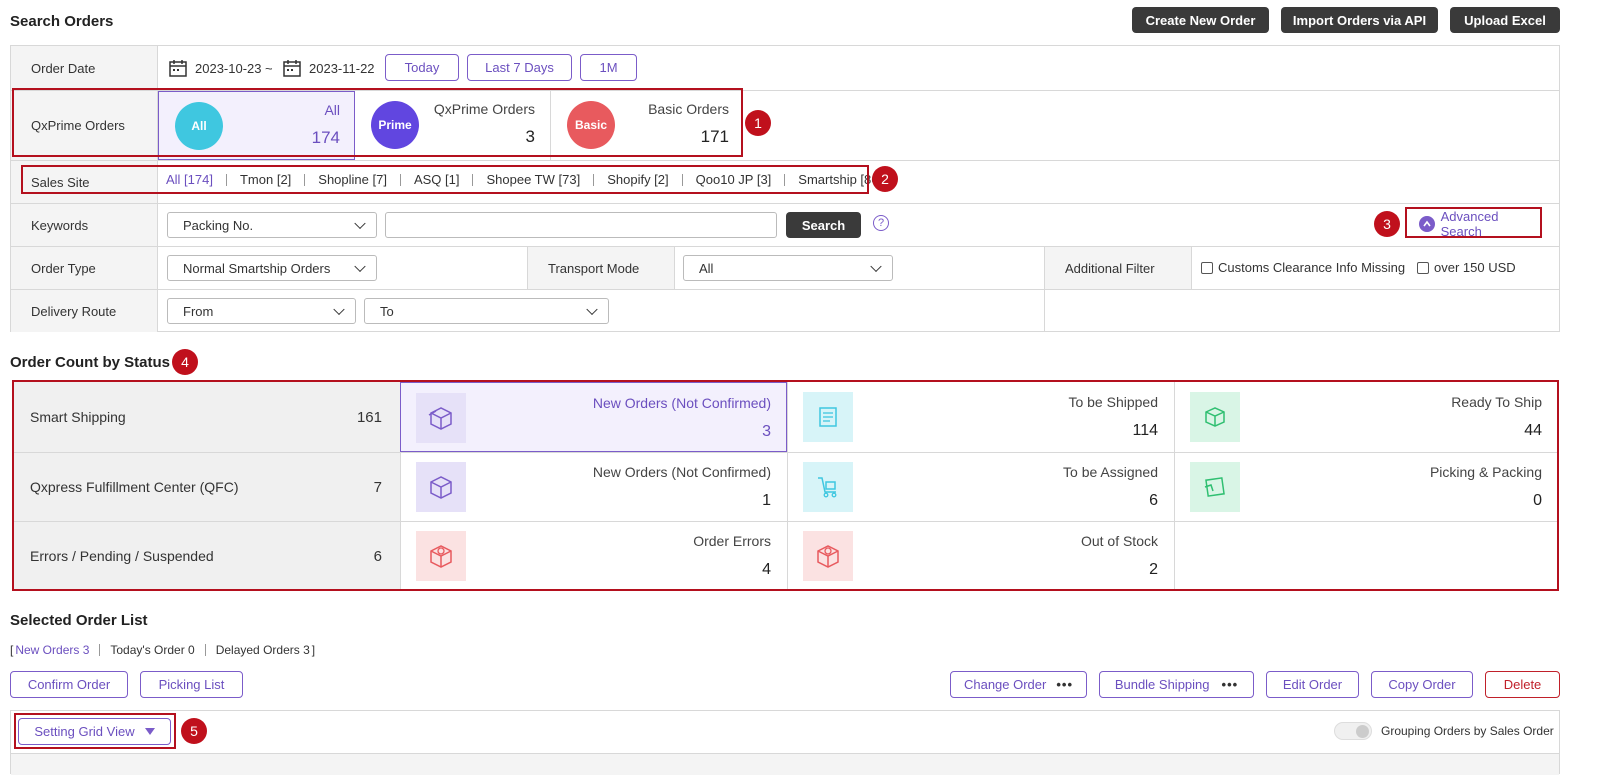 This screenshot has width=1601, height=775. What do you see at coordinates (257, 268) in the screenshot?
I see `order-type-value: Normal Smartship Orders` at bounding box center [257, 268].